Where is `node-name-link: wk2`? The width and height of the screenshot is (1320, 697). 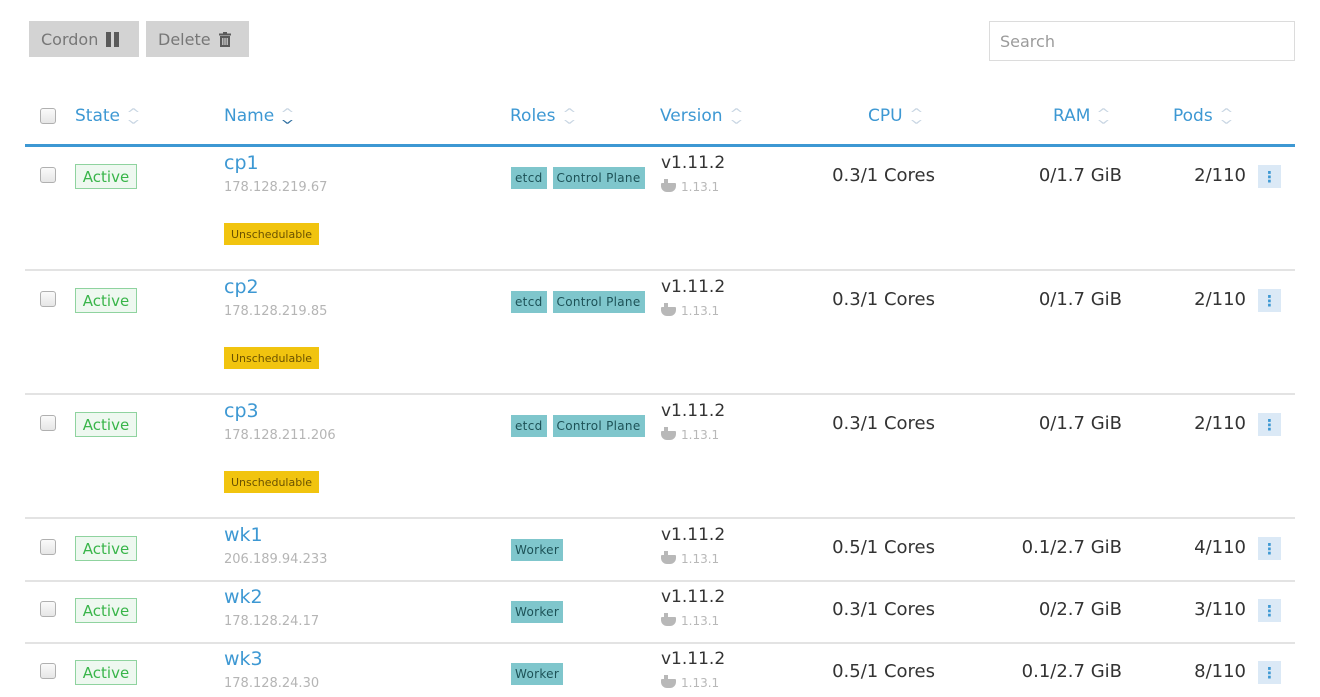
node-name-link: wk2 is located at coordinates (243, 597).